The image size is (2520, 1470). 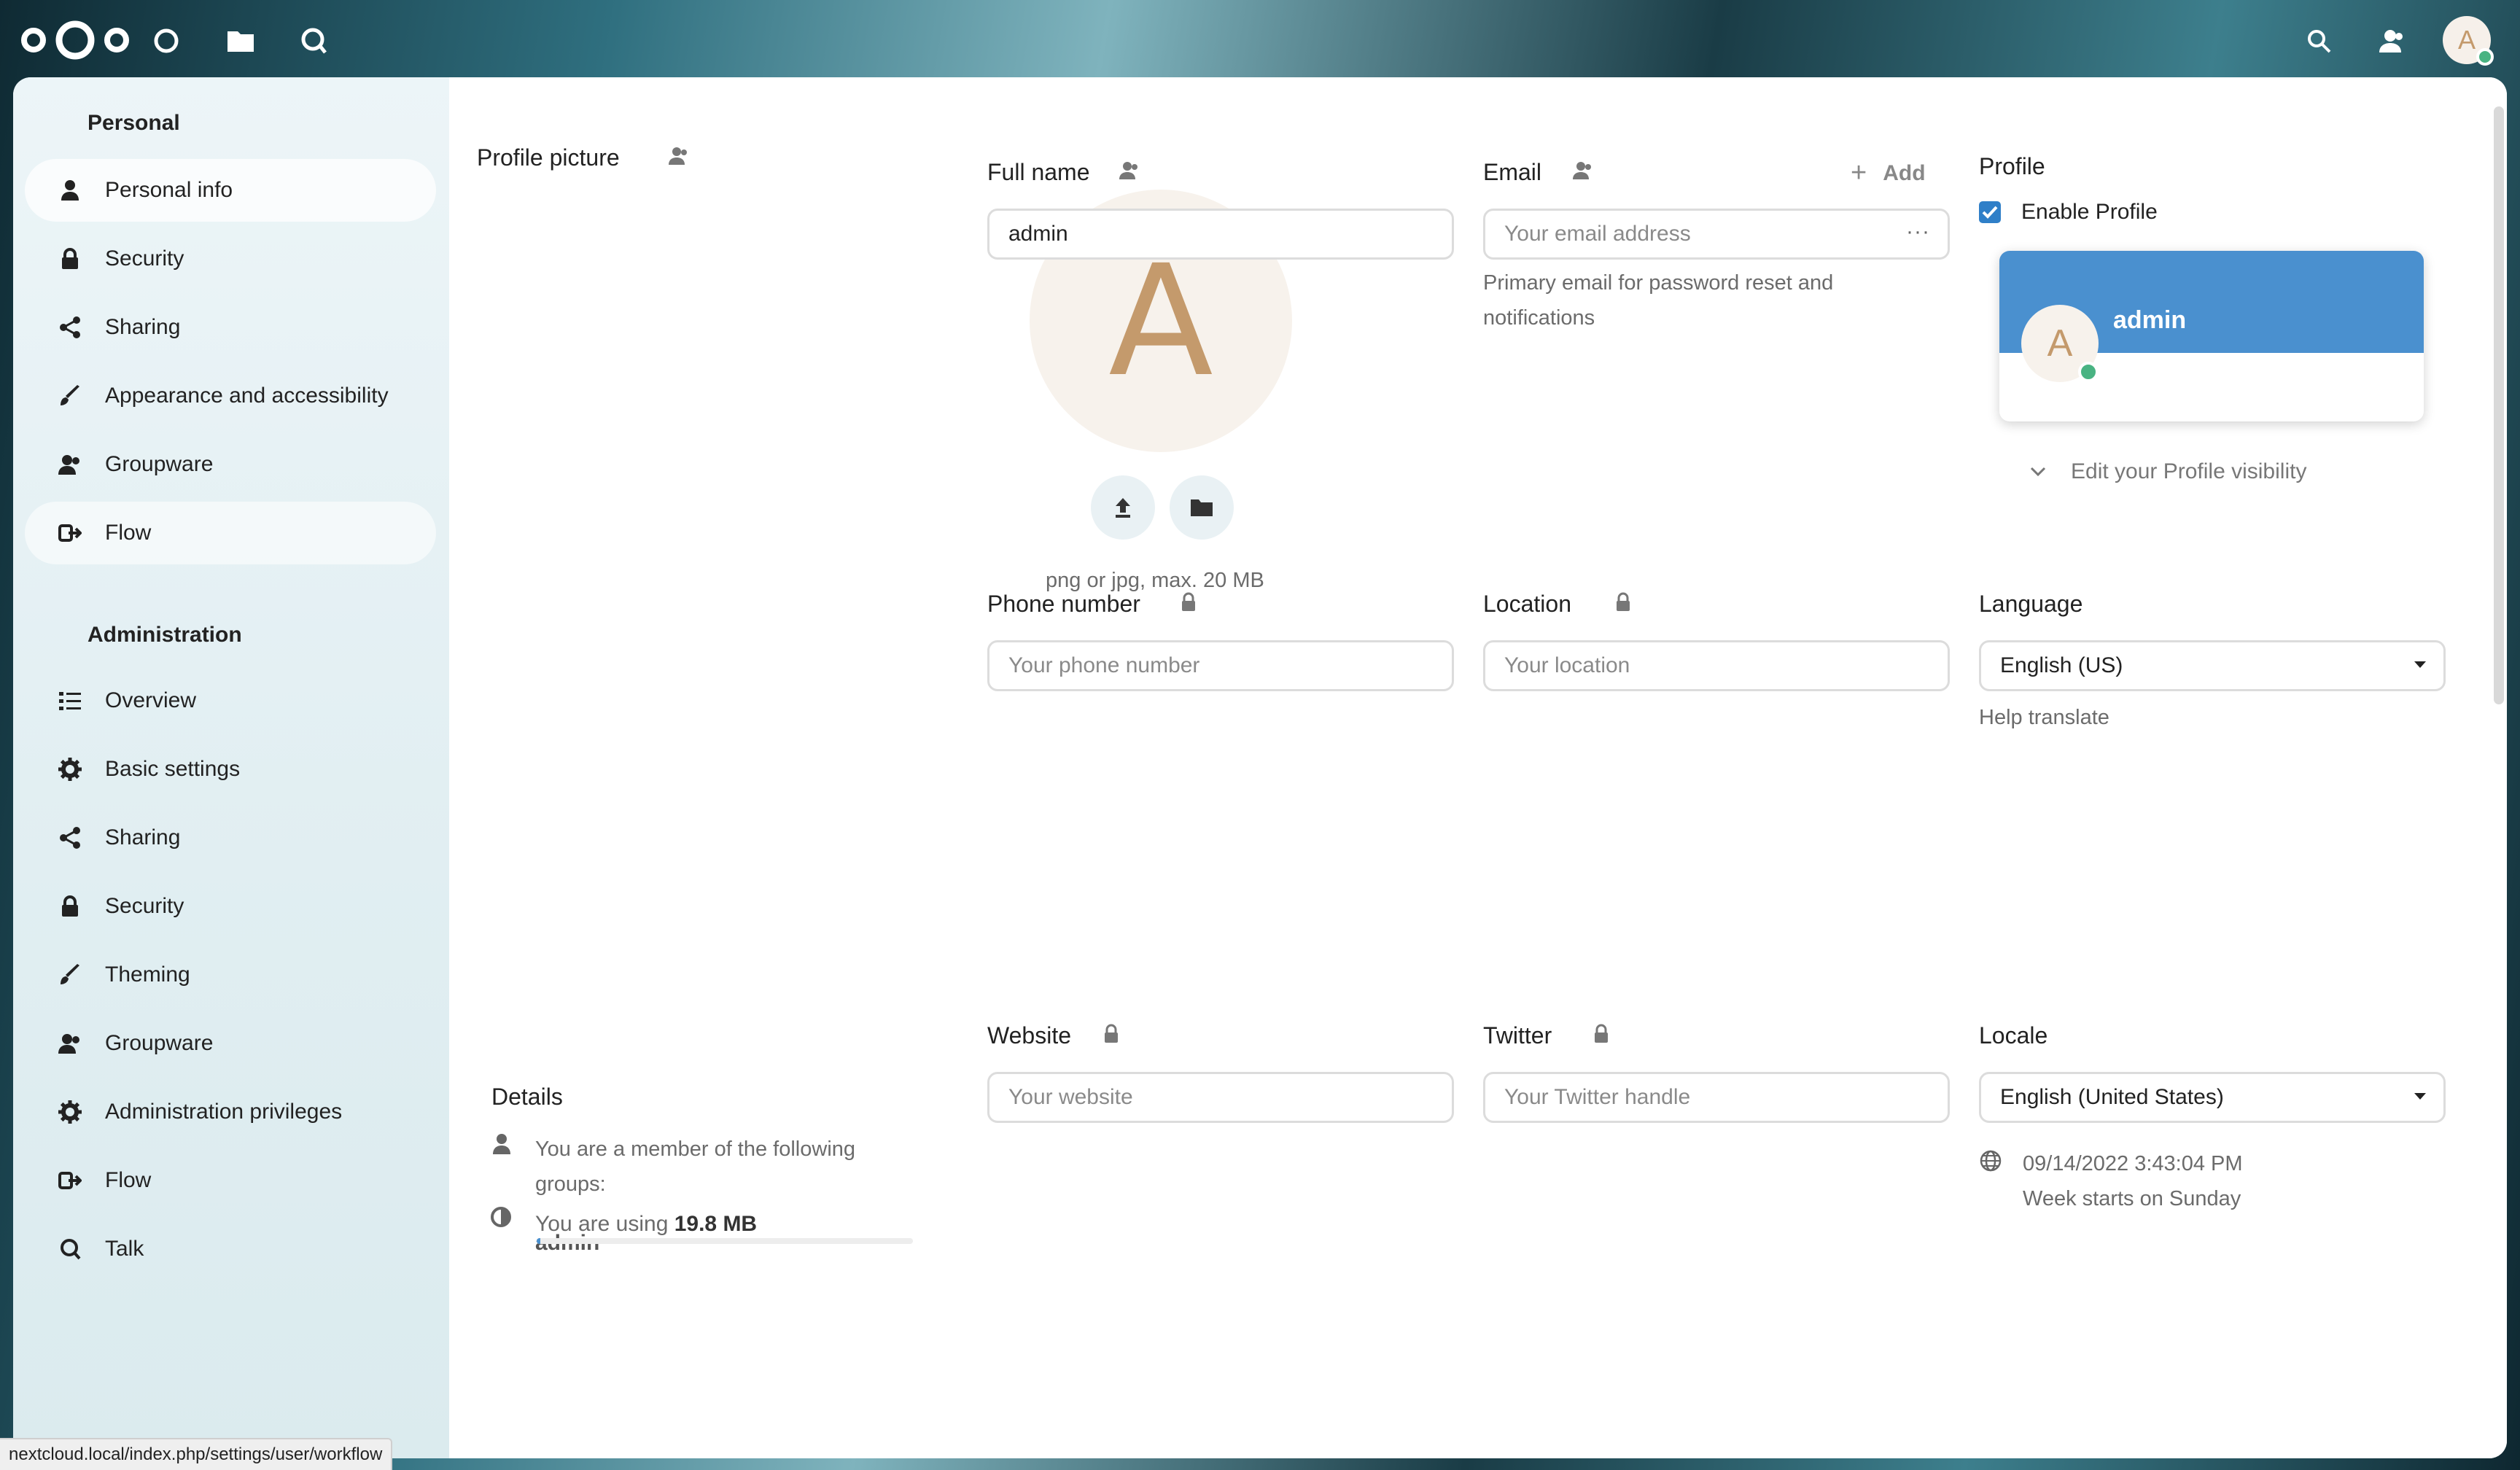 I want to click on website-input: Your website, so click(x=1220, y=1097).